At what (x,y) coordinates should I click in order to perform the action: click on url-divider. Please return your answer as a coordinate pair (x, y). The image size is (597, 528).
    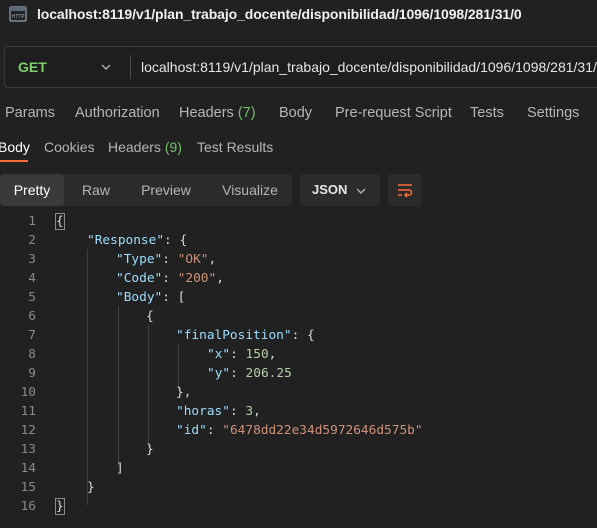
    Looking at the image, I should click on (130, 67).